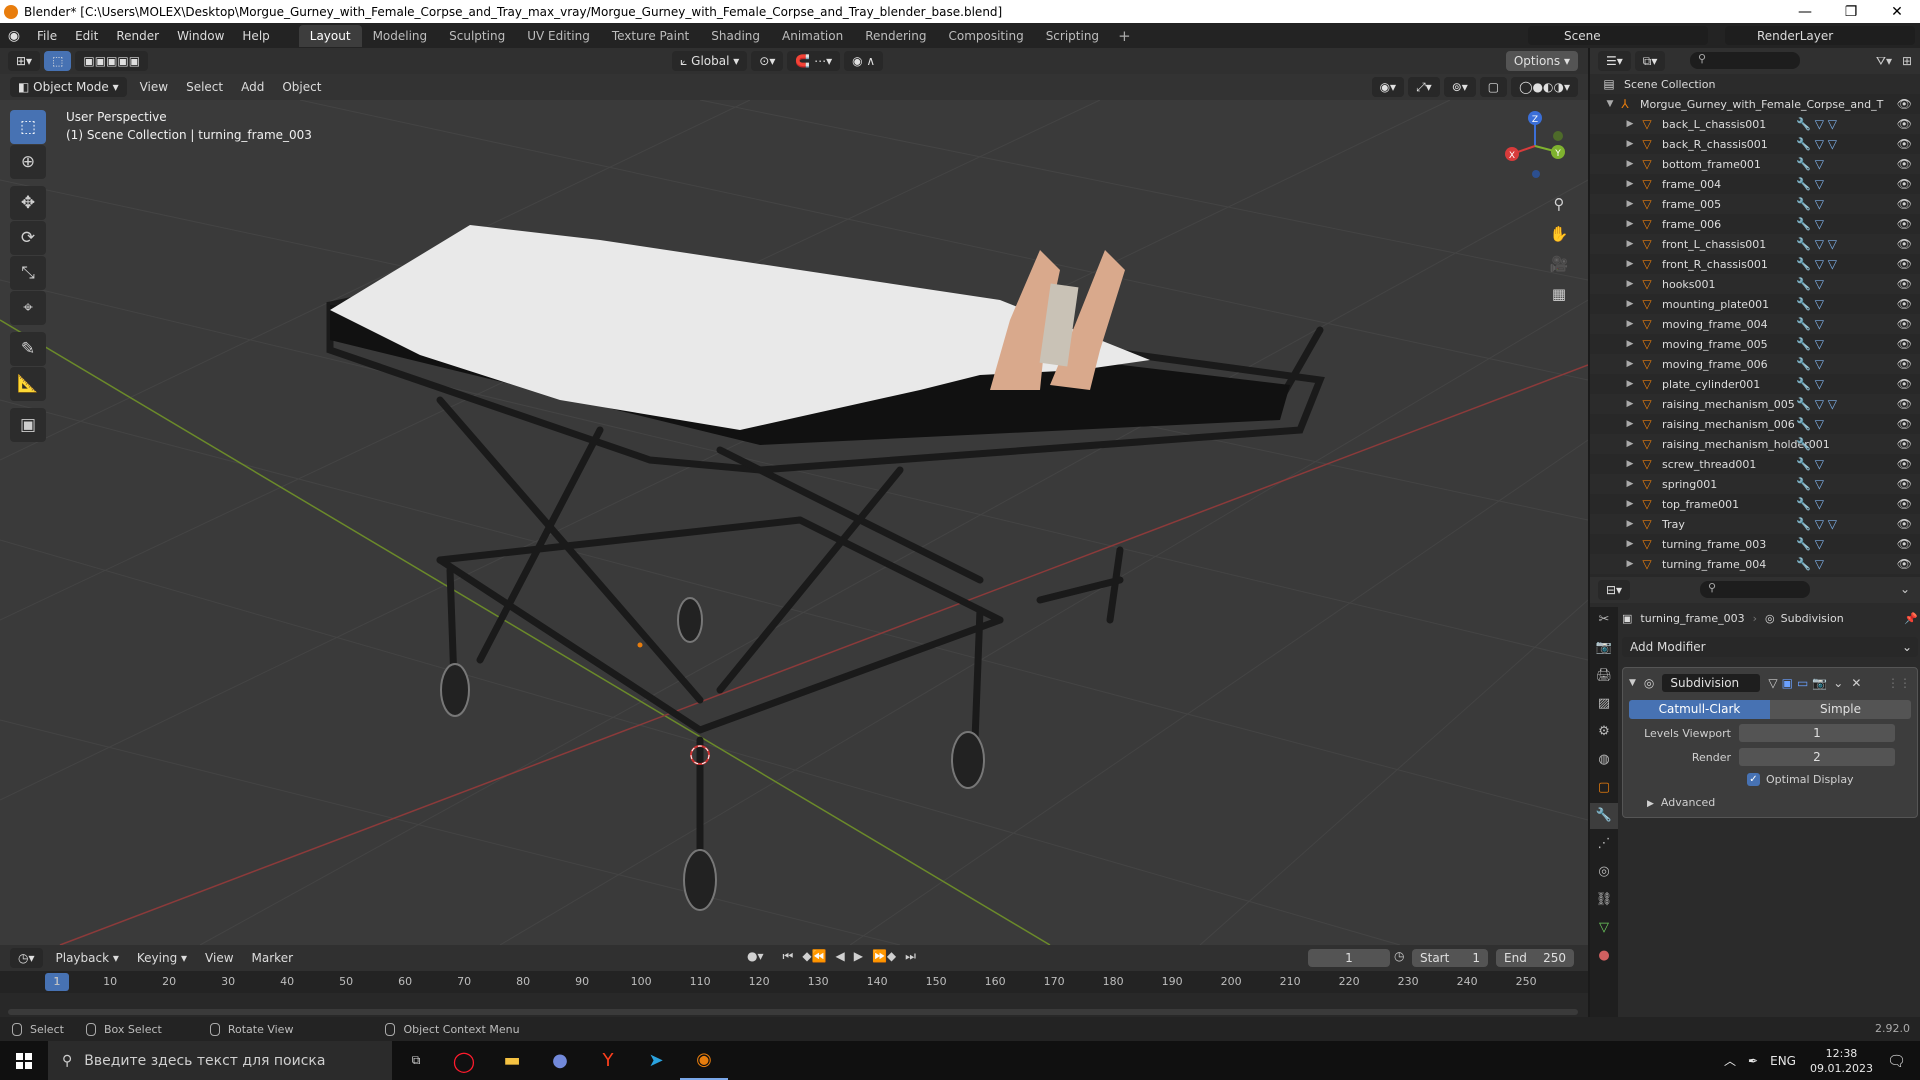 The image size is (1920, 1080). What do you see at coordinates (154, 87) in the screenshot?
I see `viewport-menu-view: View` at bounding box center [154, 87].